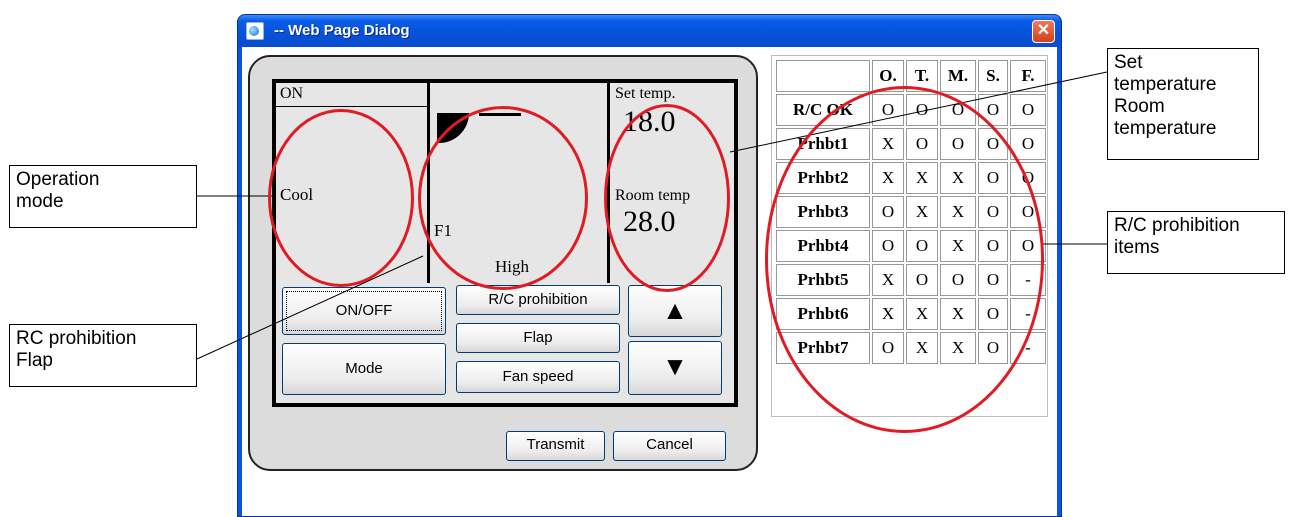  I want to click on callout-set-room-temperature: Set temperature Room temperature, so click(1183, 104).